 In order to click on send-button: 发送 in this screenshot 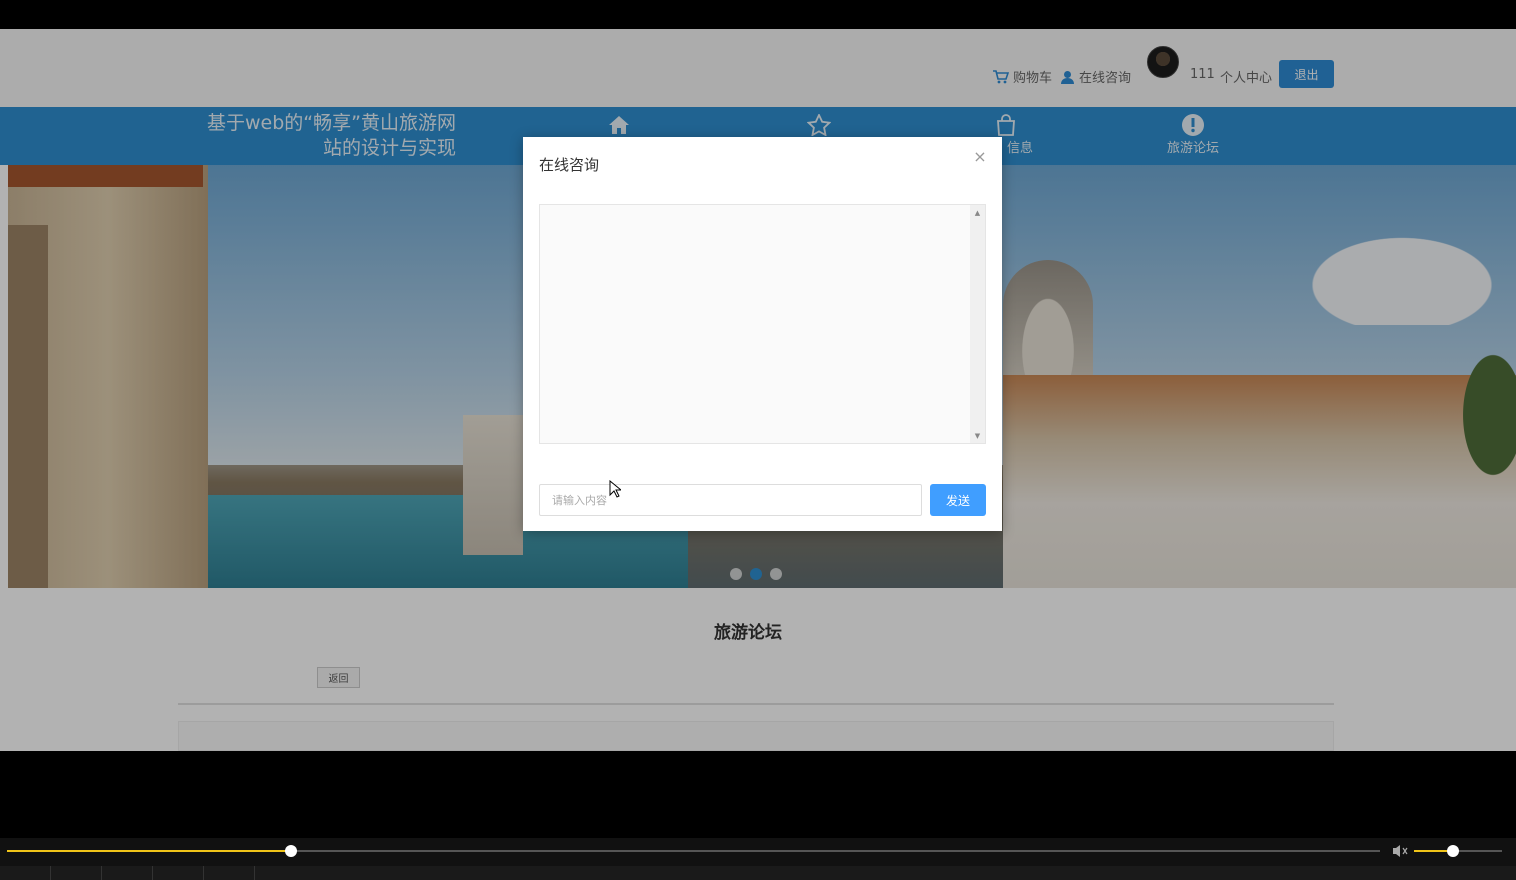, I will do `click(958, 500)`.